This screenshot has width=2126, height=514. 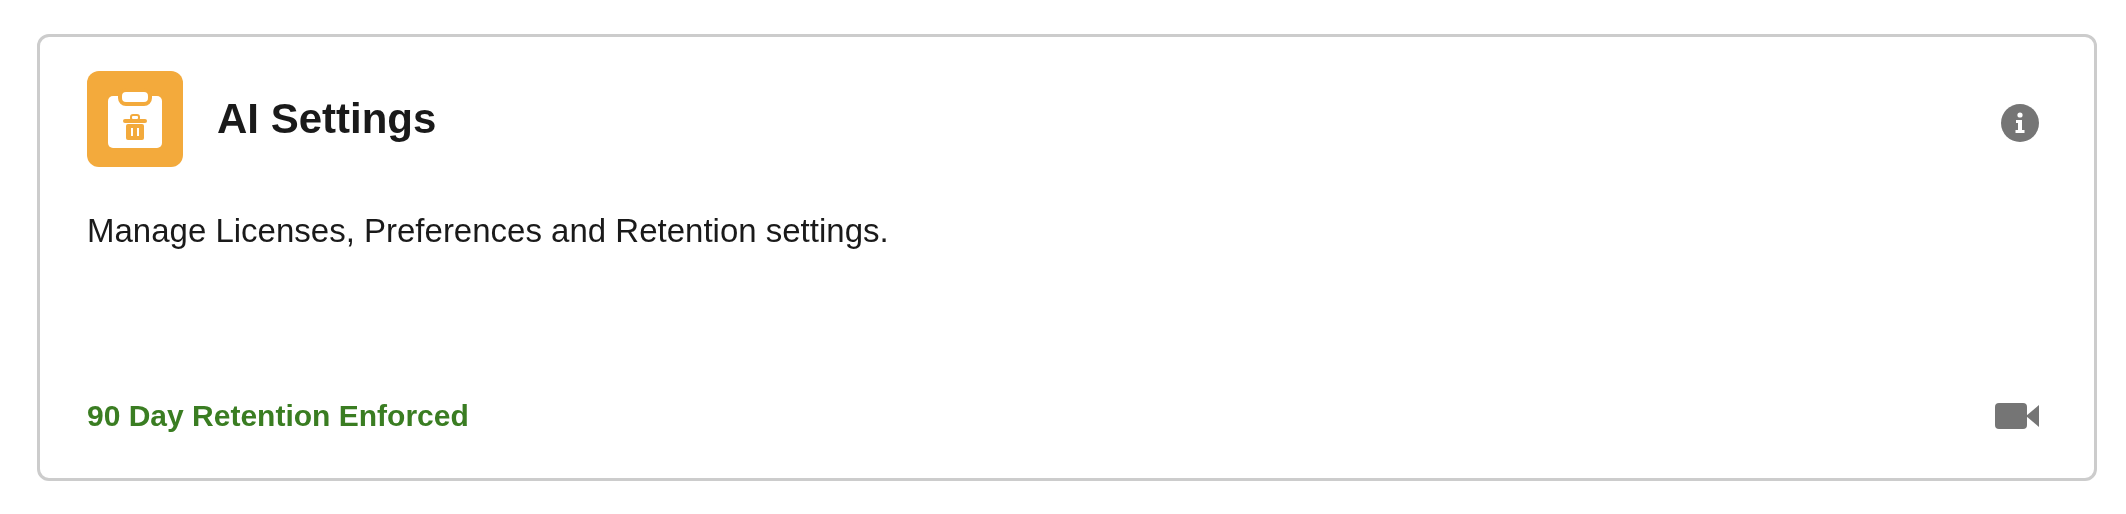 What do you see at coordinates (327, 119) in the screenshot?
I see `card-title: AI Settings` at bounding box center [327, 119].